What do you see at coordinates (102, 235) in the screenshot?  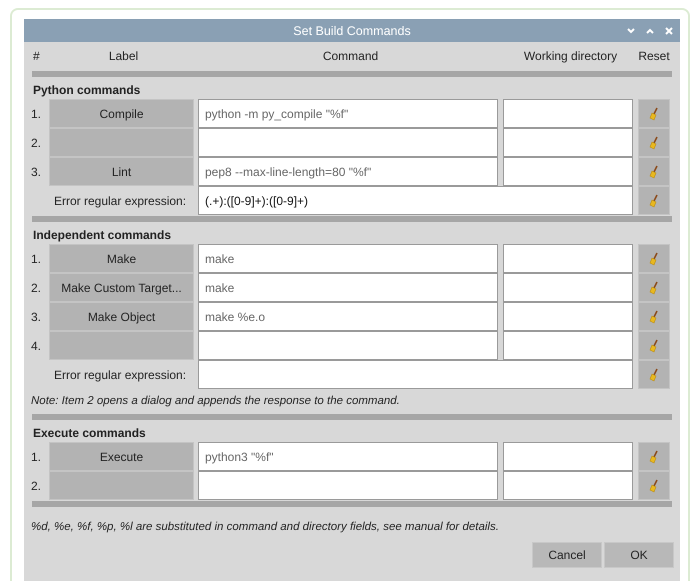 I see `section-title: Independent commands` at bounding box center [102, 235].